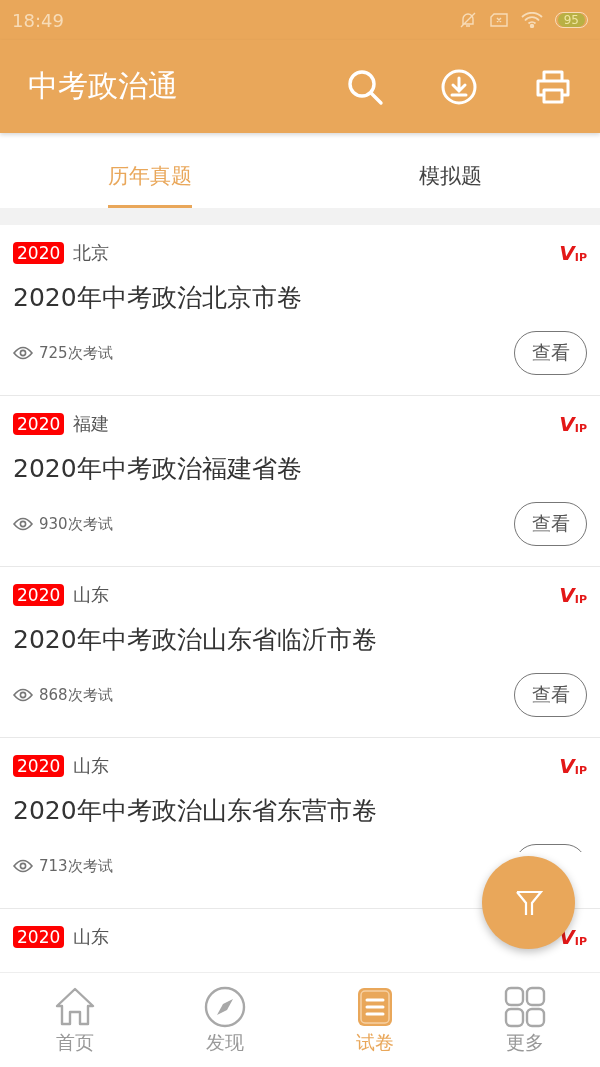 The image size is (600, 1067). Describe the element at coordinates (467, 20) in the screenshot. I see `bell-muted-icon` at that location.